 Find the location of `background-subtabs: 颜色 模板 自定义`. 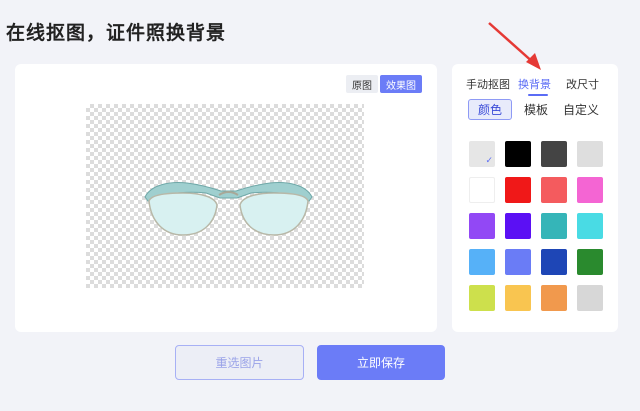

background-subtabs: 颜色 模板 自定义 is located at coordinates (535, 110).